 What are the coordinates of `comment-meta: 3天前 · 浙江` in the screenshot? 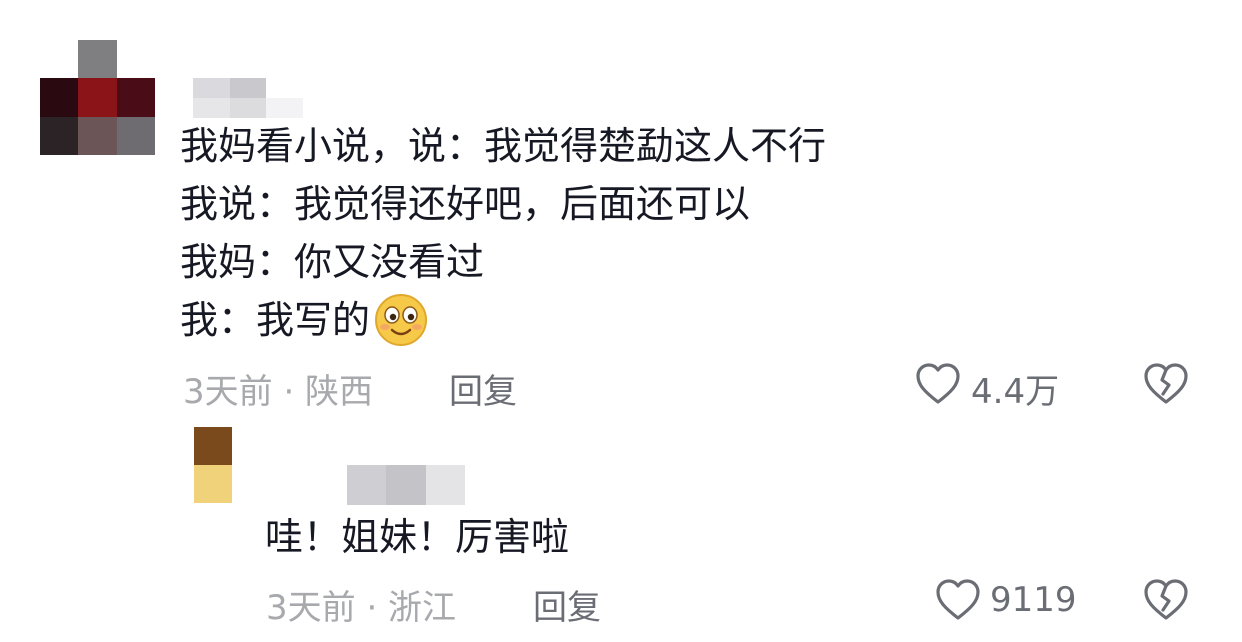 It's located at (361, 608).